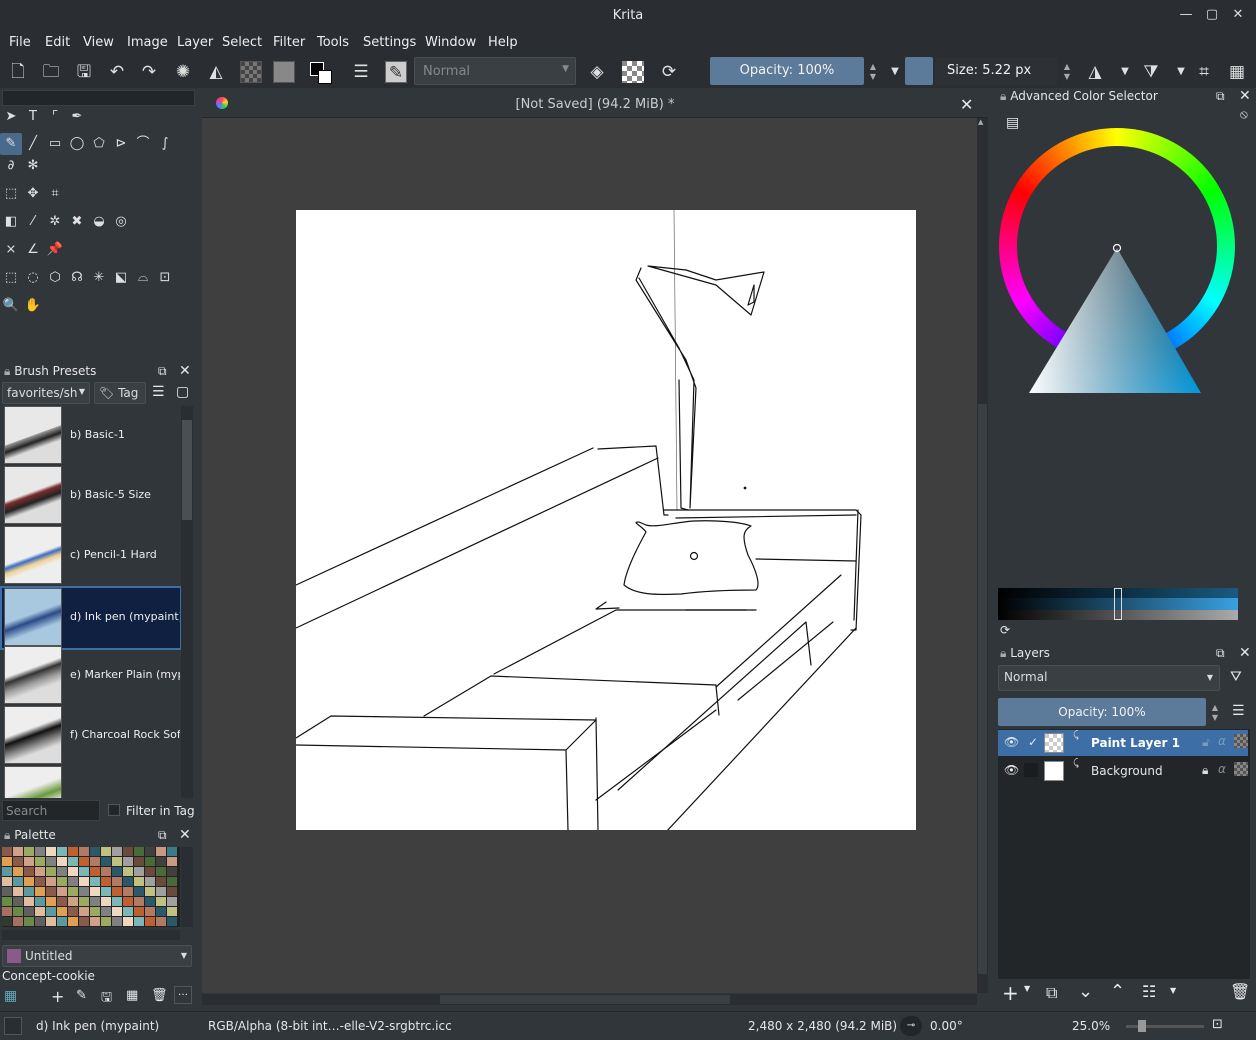 This screenshot has width=1256, height=1040. What do you see at coordinates (589, 999) in the screenshot?
I see `canvas-hscrollbar` at bounding box center [589, 999].